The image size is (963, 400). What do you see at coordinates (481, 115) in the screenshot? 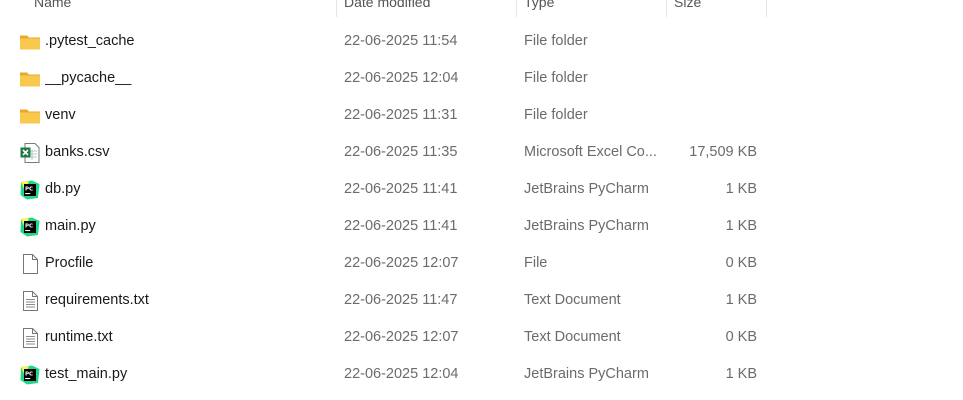
I see `file-row: venv 22-06-2025 11:31 File folder` at bounding box center [481, 115].